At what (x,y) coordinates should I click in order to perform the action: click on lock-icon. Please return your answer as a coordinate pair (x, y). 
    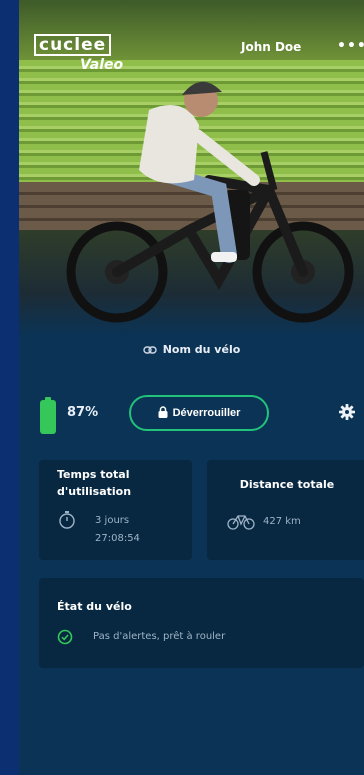
    Looking at the image, I should click on (163, 413).